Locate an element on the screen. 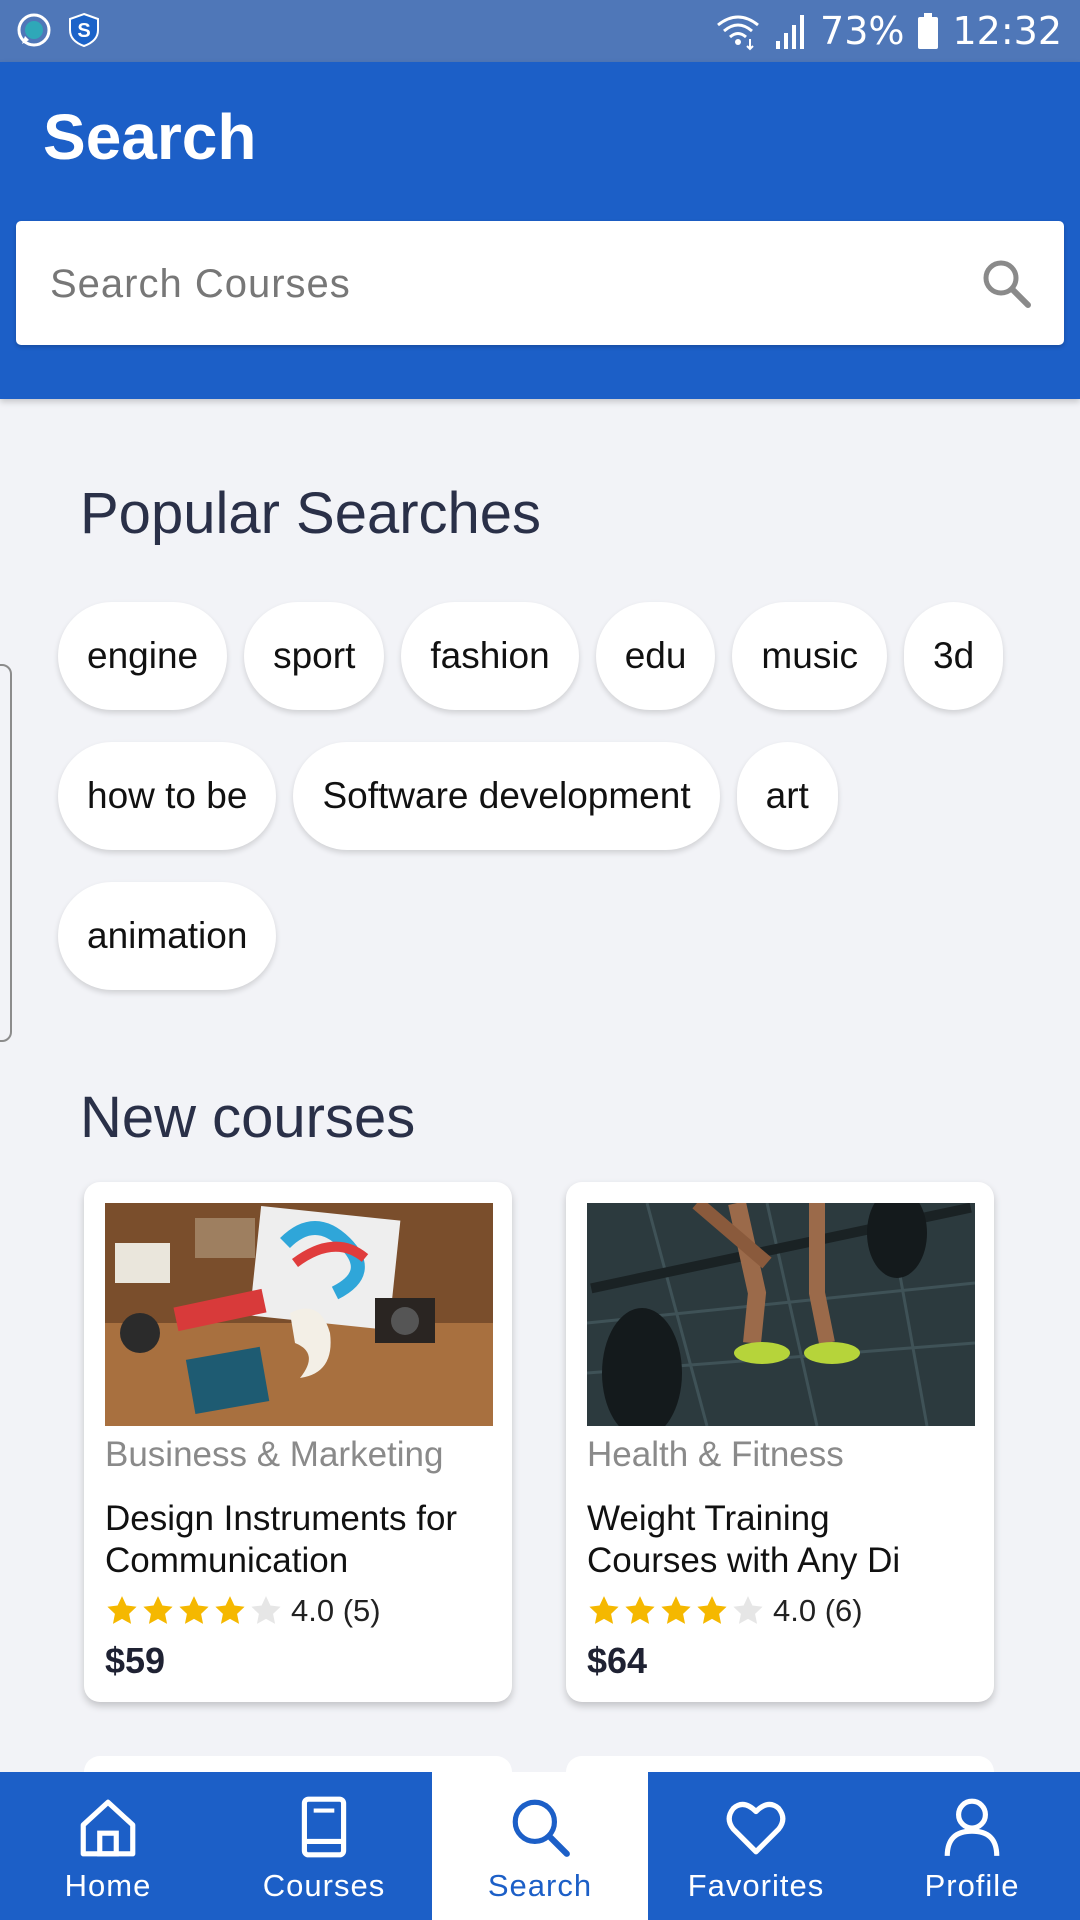 The image size is (1080, 1920). nav-label: Profile is located at coordinates (972, 1885).